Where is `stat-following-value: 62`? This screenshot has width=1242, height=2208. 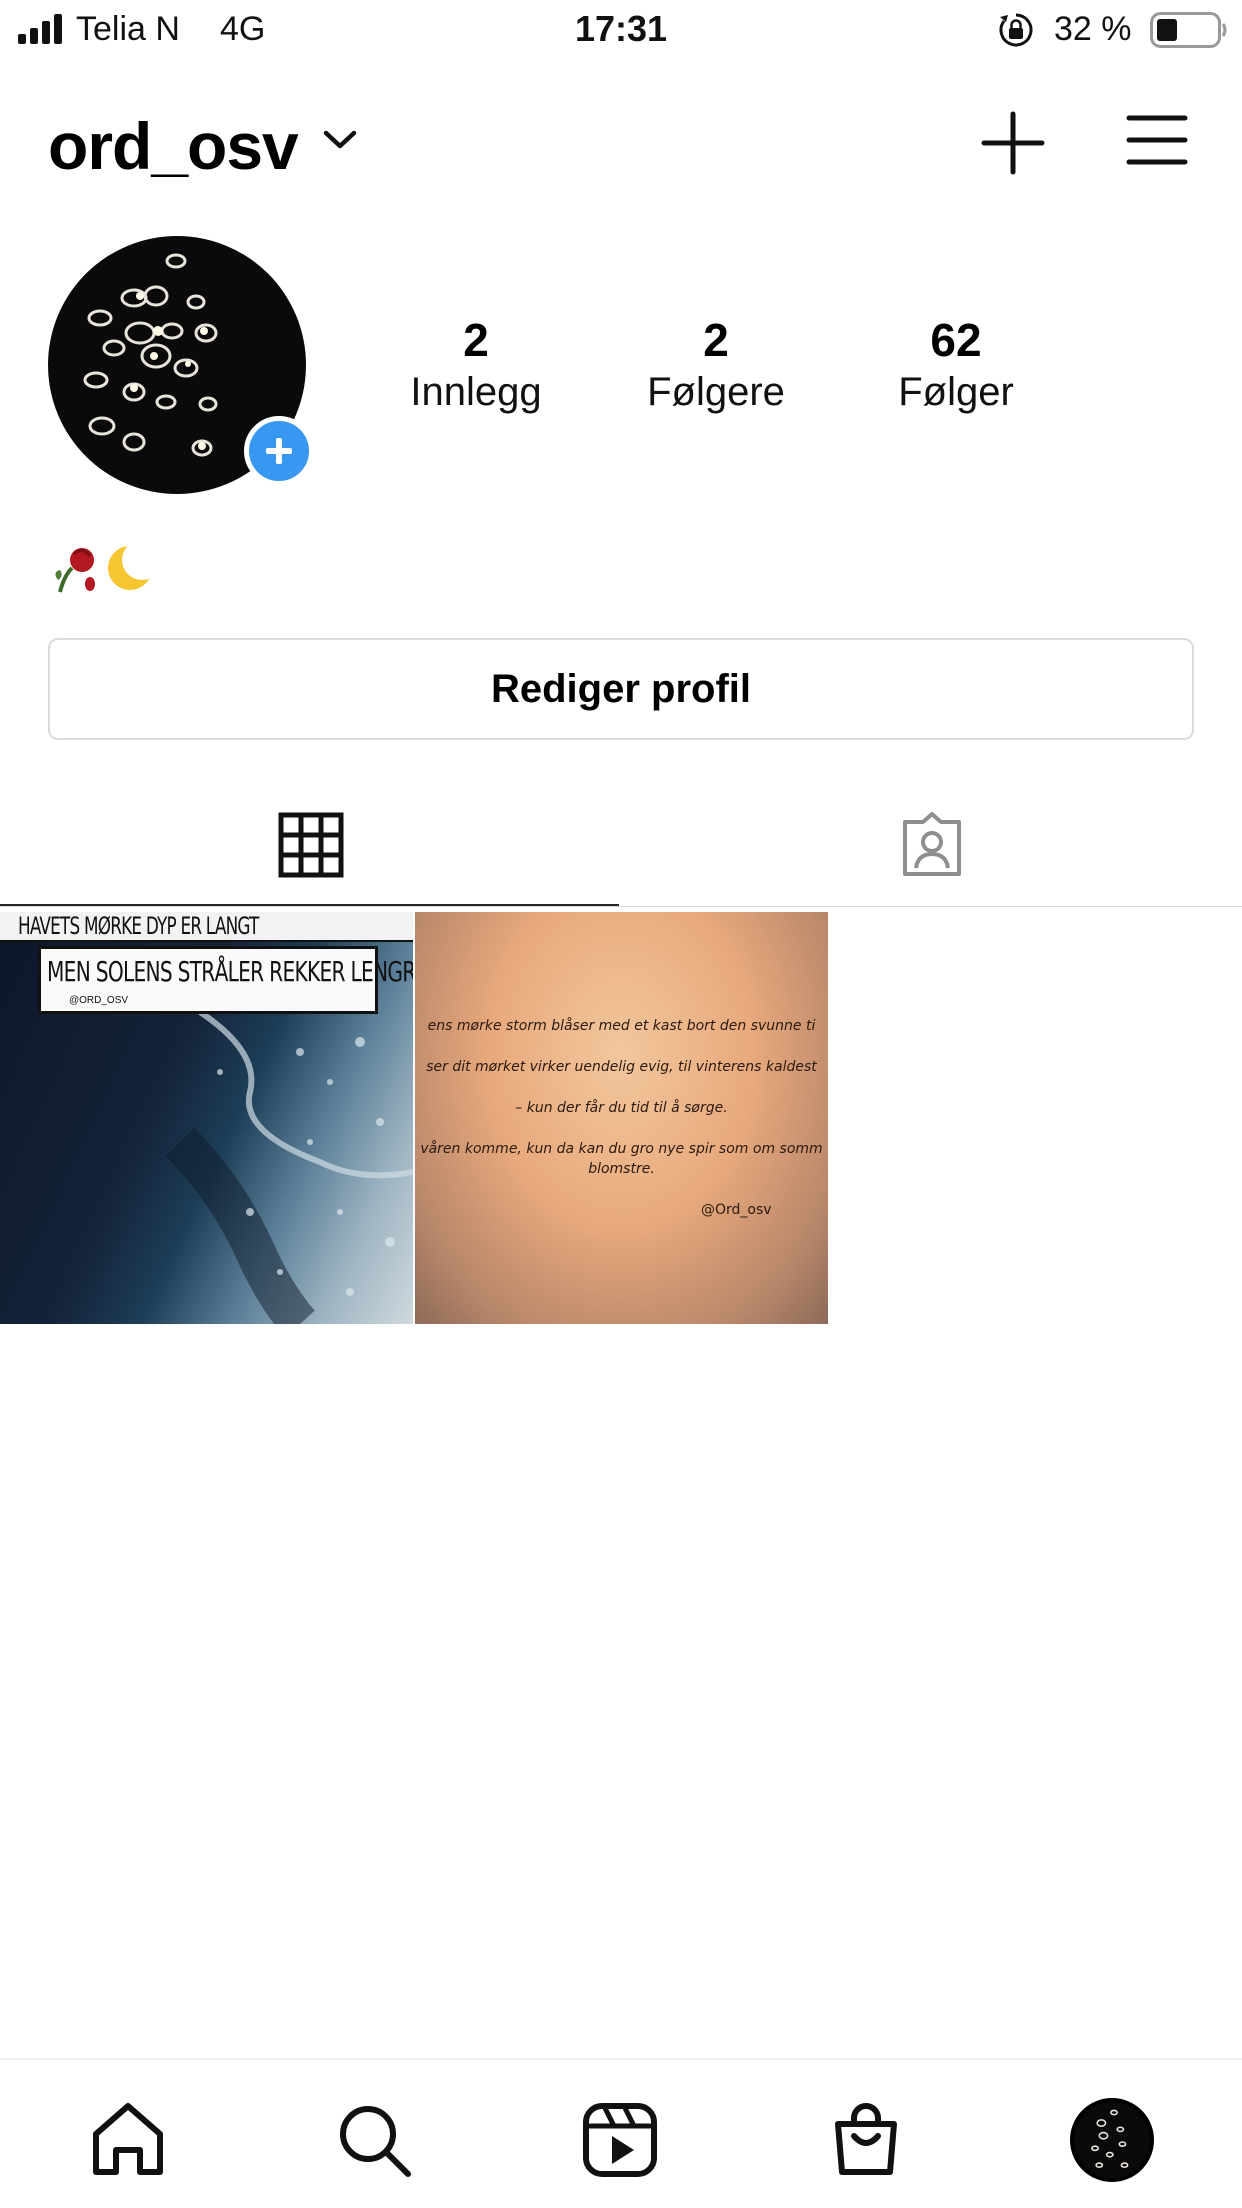 stat-following-value: 62 is located at coordinates (956, 340).